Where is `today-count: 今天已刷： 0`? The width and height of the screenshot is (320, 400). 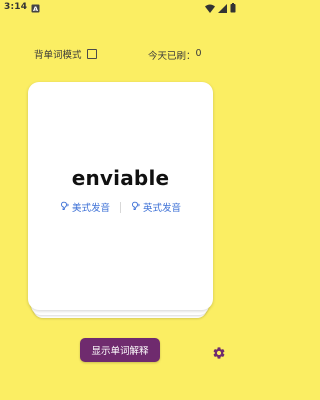
today-count: 今天已刷： 0 is located at coordinates (175, 55).